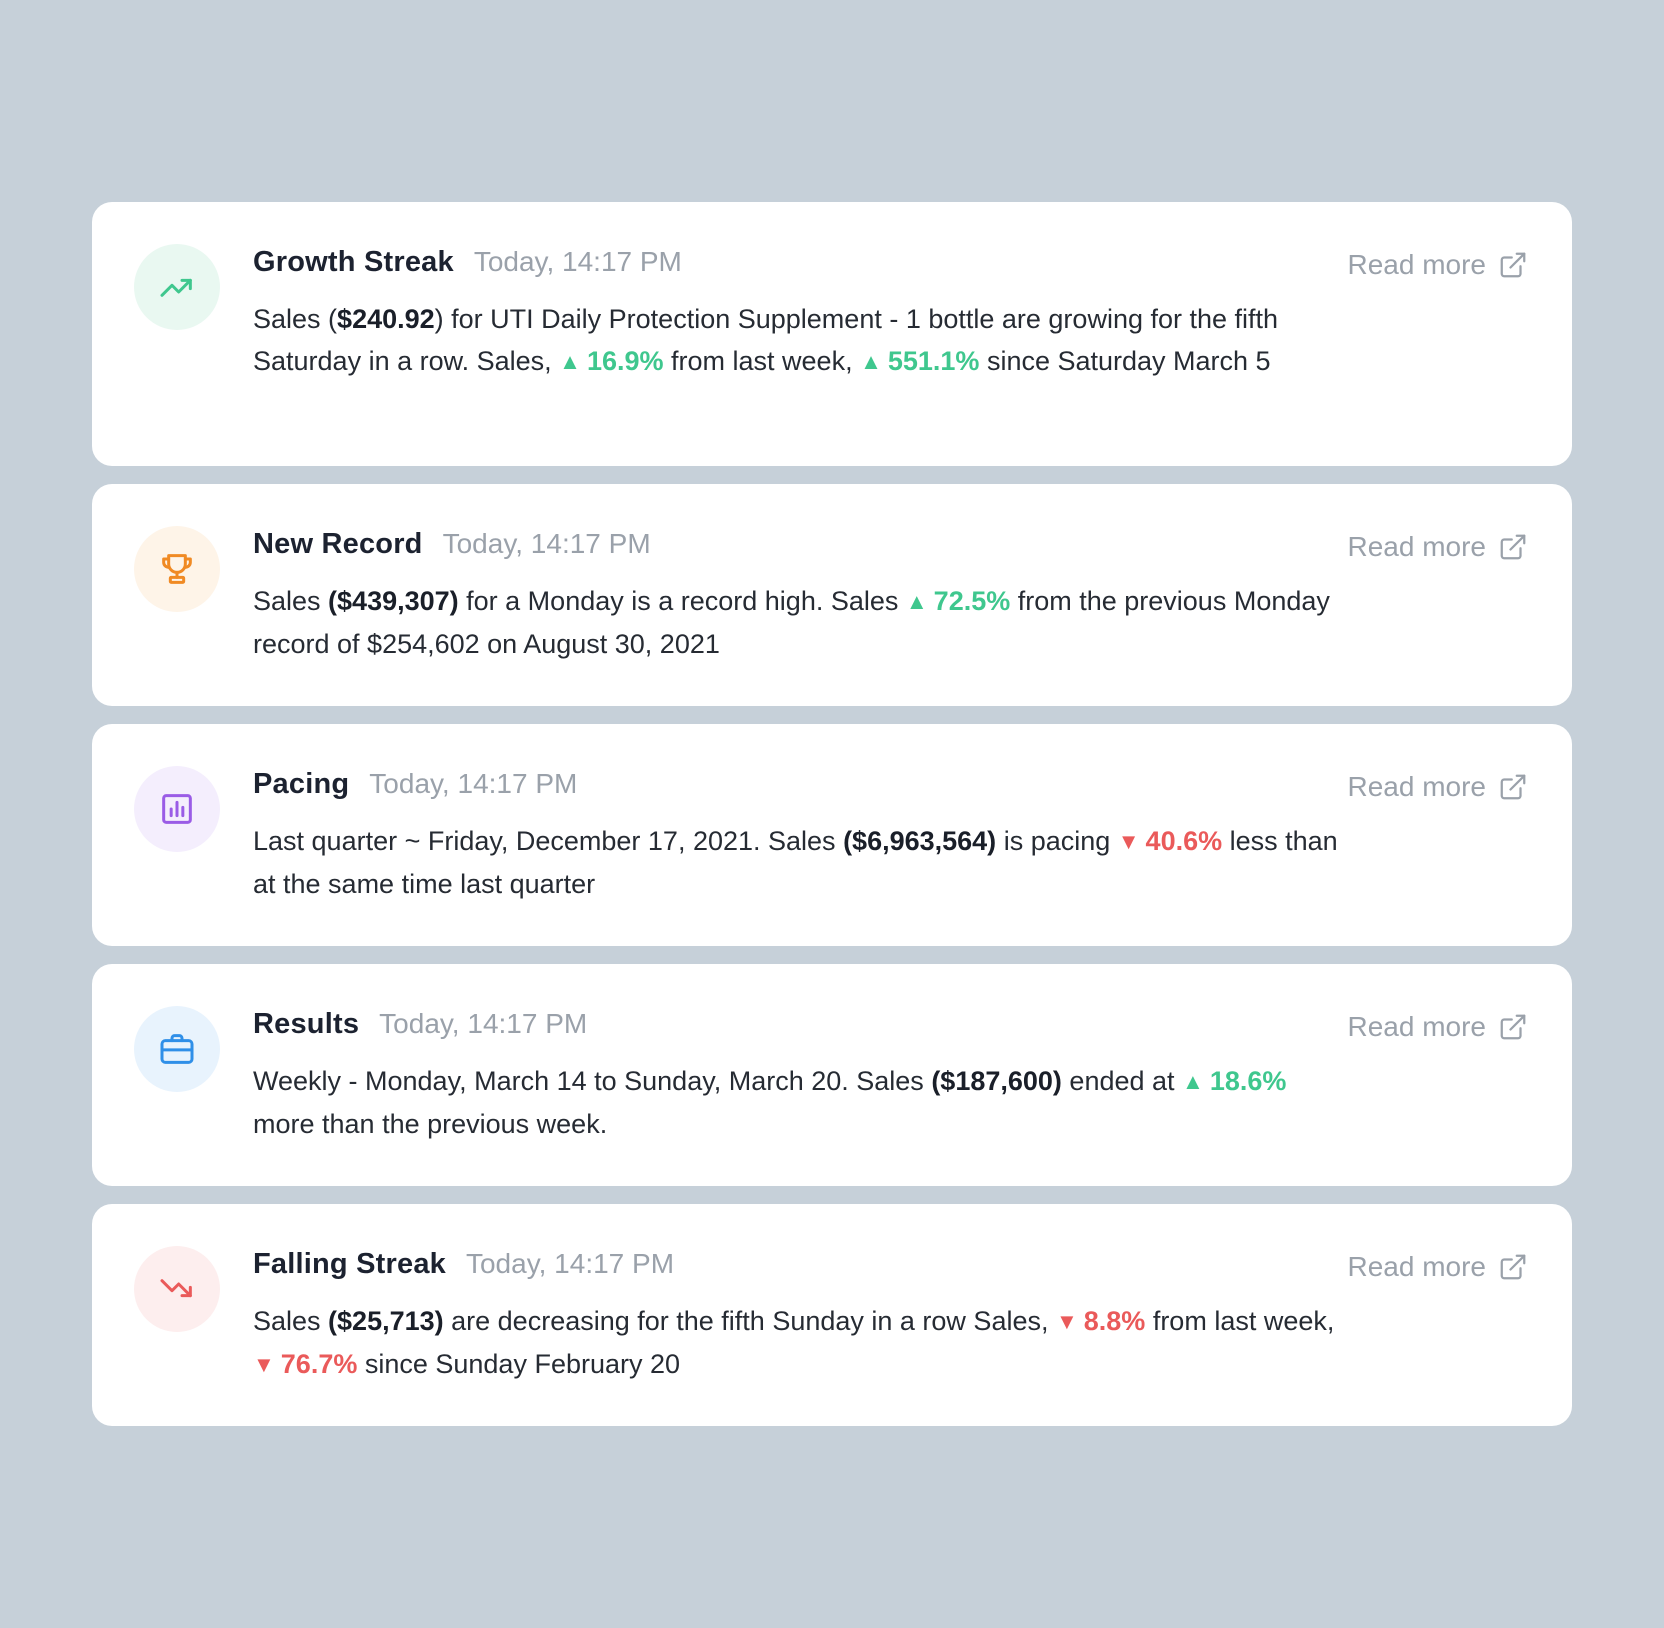 The width and height of the screenshot is (1664, 1628). What do you see at coordinates (625, 361) in the screenshot?
I see `change-percent: 16.9%` at bounding box center [625, 361].